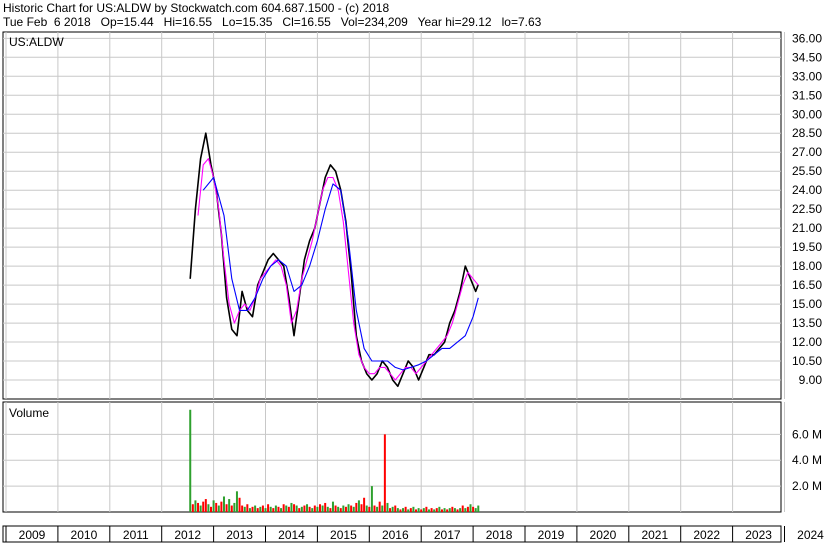 The width and height of the screenshot is (830, 543). I want to click on x-tick-label: 2024, so click(810, 535).